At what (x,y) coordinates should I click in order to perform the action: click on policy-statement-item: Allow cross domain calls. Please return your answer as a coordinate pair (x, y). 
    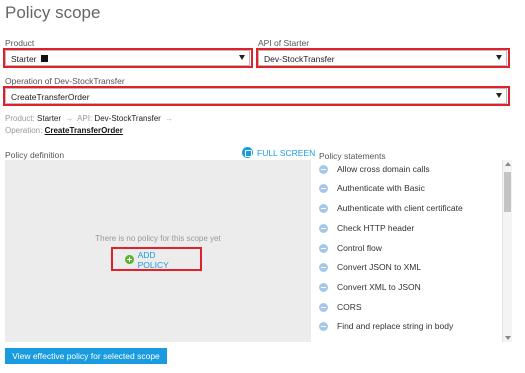
    Looking at the image, I should click on (374, 169).